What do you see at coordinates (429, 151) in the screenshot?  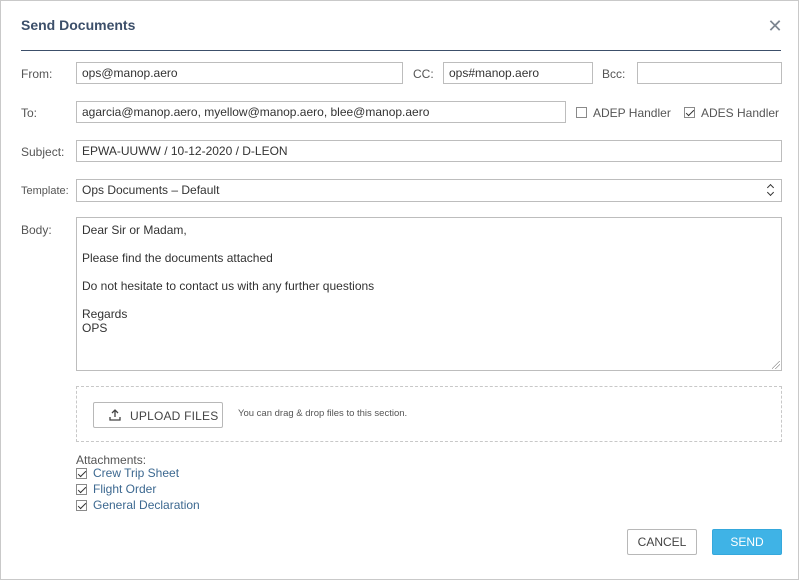 I see `subject-field: EPWA-UUWW / 10-12-2020 / D-LEON` at bounding box center [429, 151].